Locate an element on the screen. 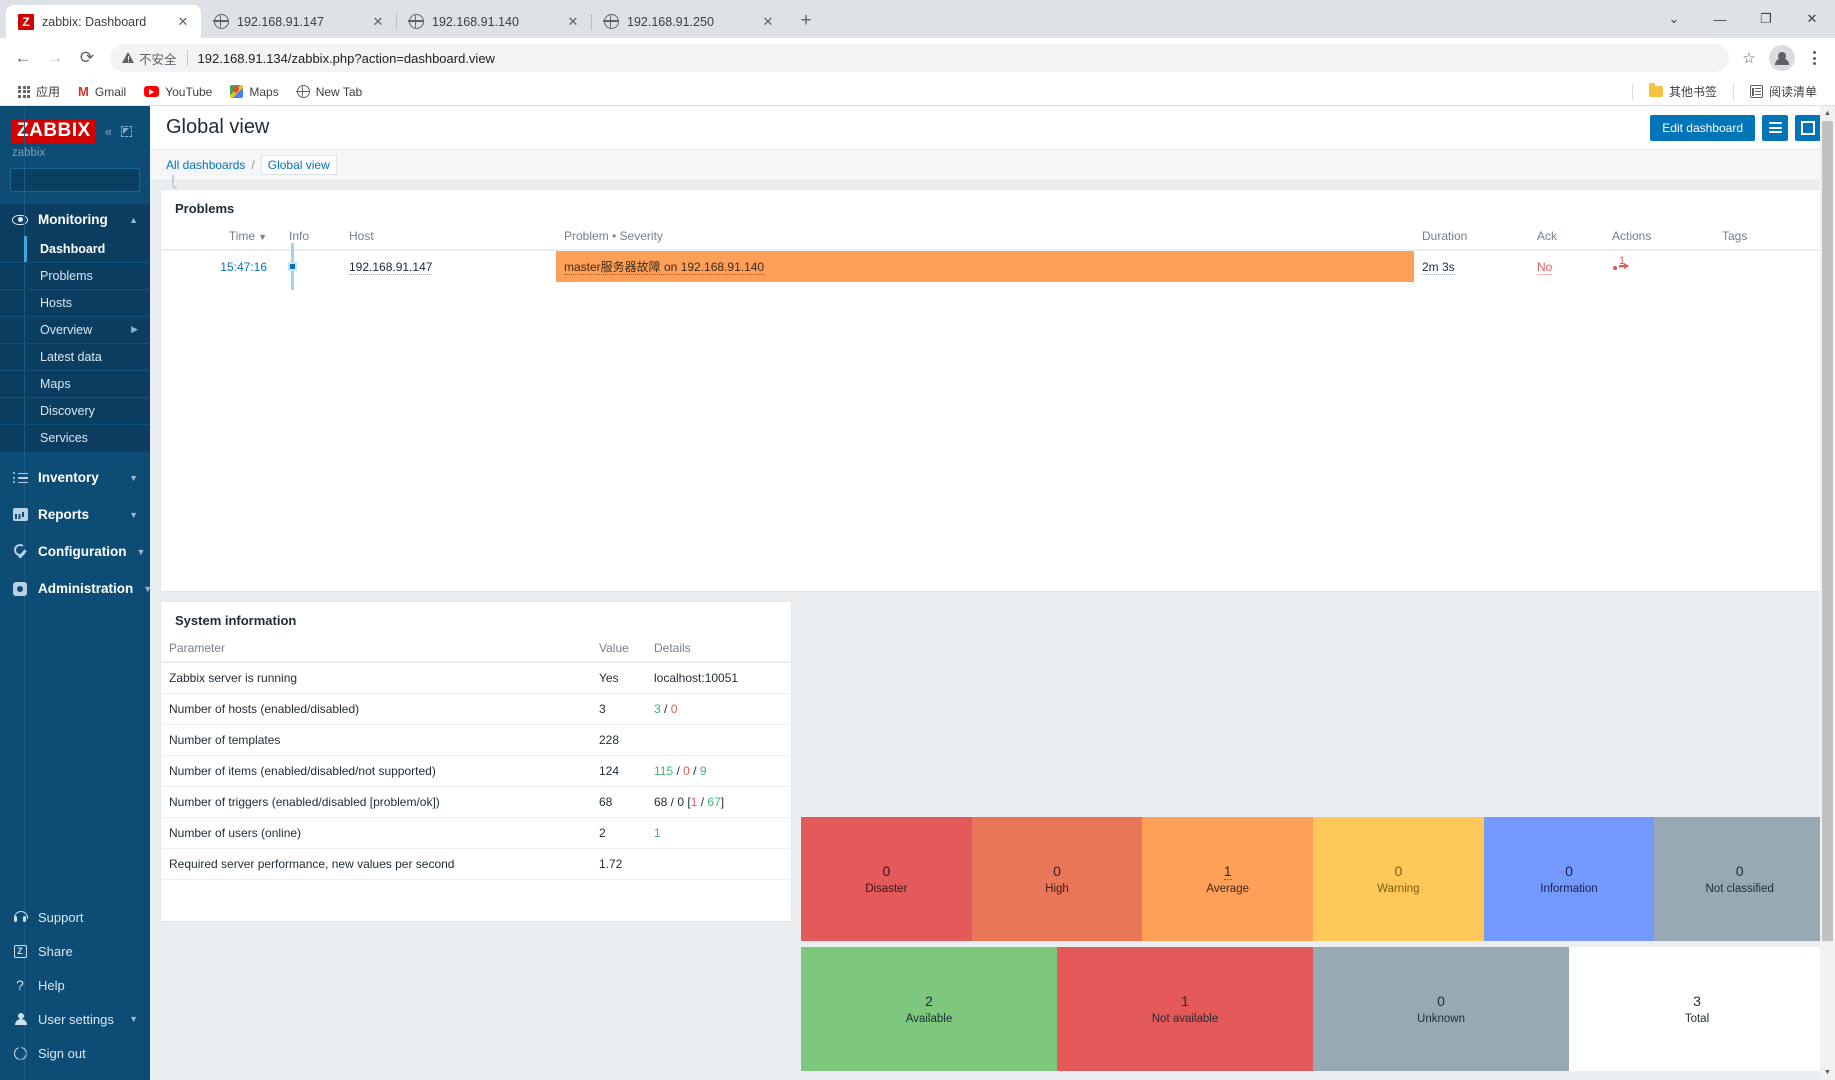 Image resolution: width=1835 pixels, height=1080 pixels. sidebar-item-services: Services is located at coordinates (75, 438).